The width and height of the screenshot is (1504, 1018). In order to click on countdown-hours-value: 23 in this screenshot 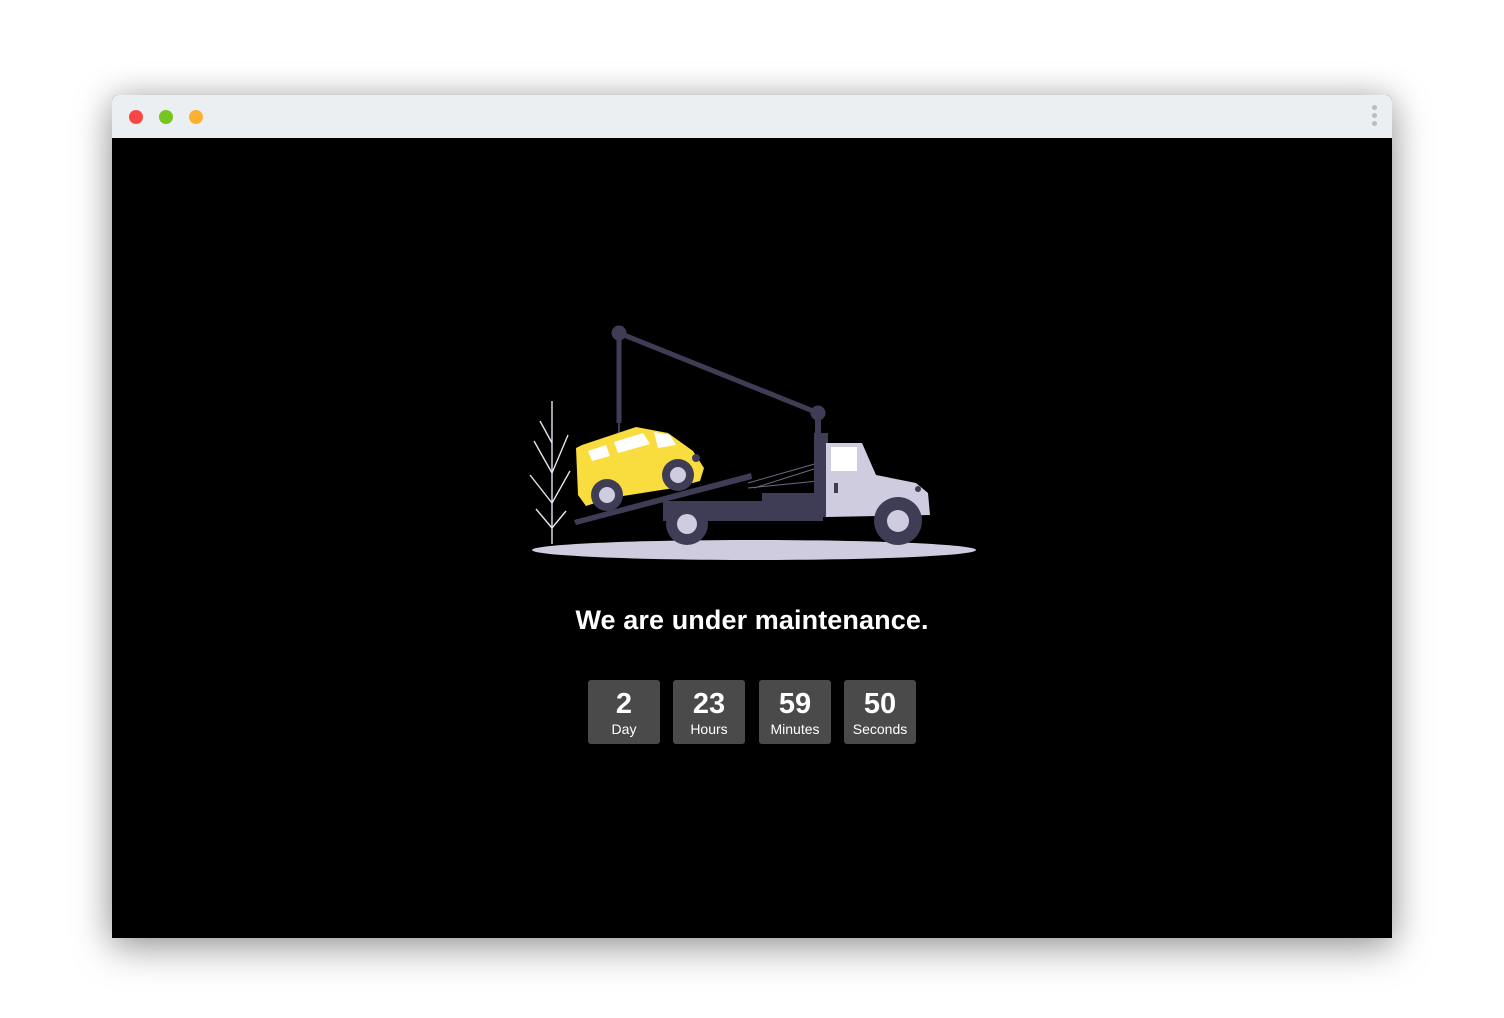, I will do `click(709, 704)`.